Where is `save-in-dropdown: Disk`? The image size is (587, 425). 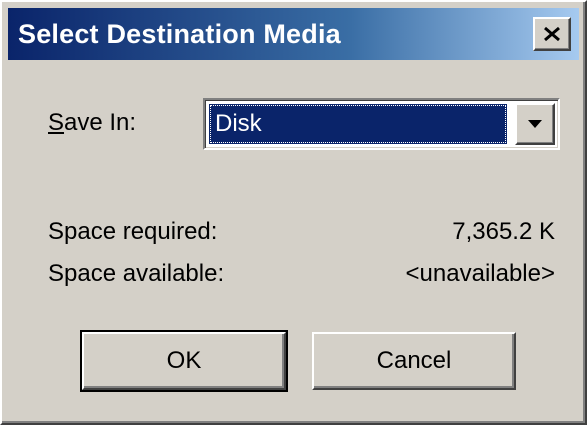
save-in-dropdown: Disk is located at coordinates (381, 124).